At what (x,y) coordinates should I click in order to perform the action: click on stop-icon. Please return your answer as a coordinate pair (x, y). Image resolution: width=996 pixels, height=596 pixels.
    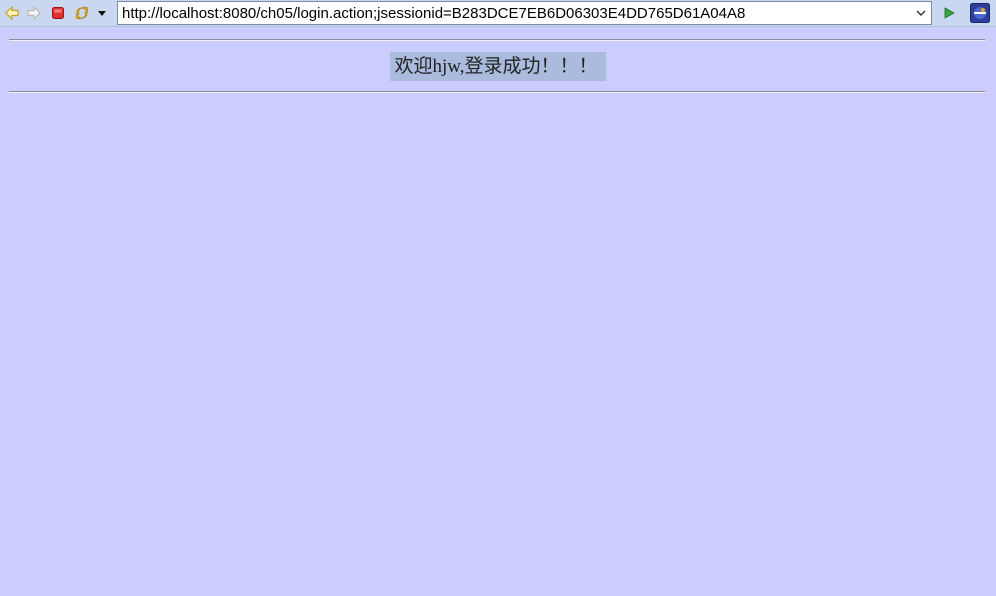
    Looking at the image, I should click on (58, 13).